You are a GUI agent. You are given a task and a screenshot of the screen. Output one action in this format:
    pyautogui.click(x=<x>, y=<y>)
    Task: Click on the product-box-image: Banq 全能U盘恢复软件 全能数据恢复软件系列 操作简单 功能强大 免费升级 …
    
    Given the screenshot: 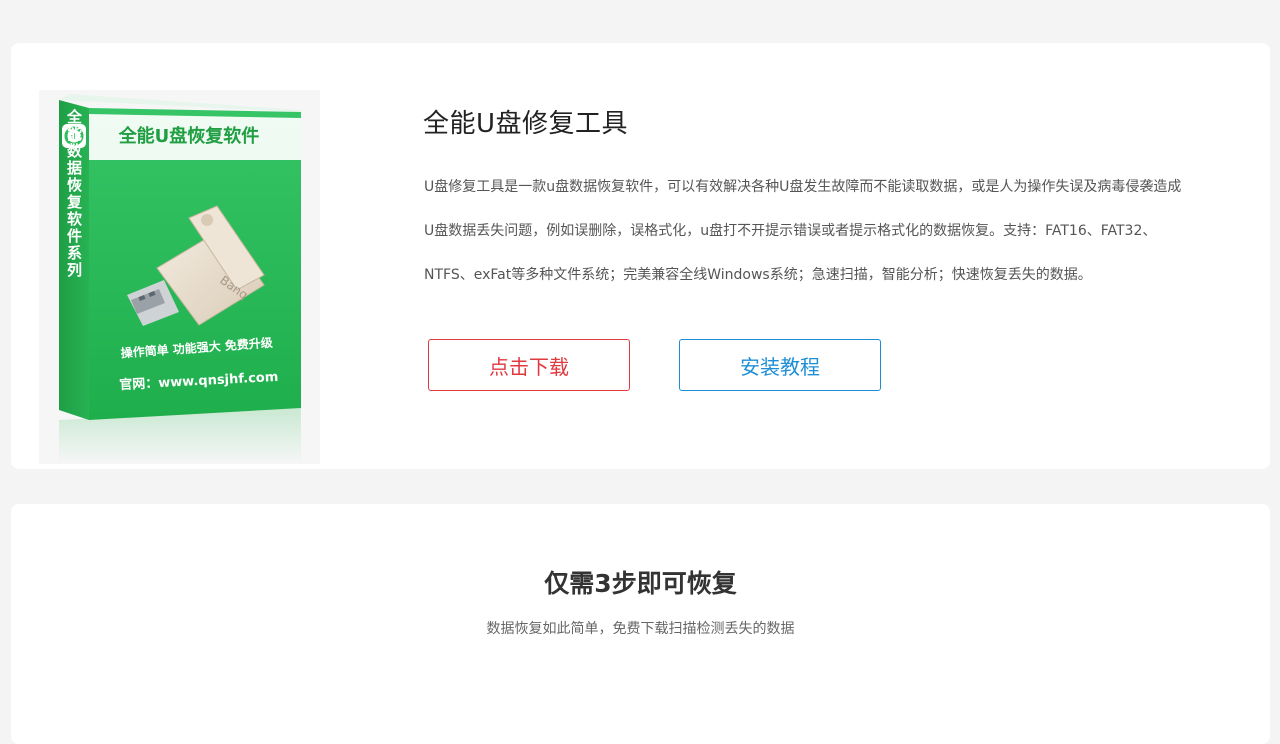 What is the action you would take?
    pyautogui.click(x=179, y=277)
    